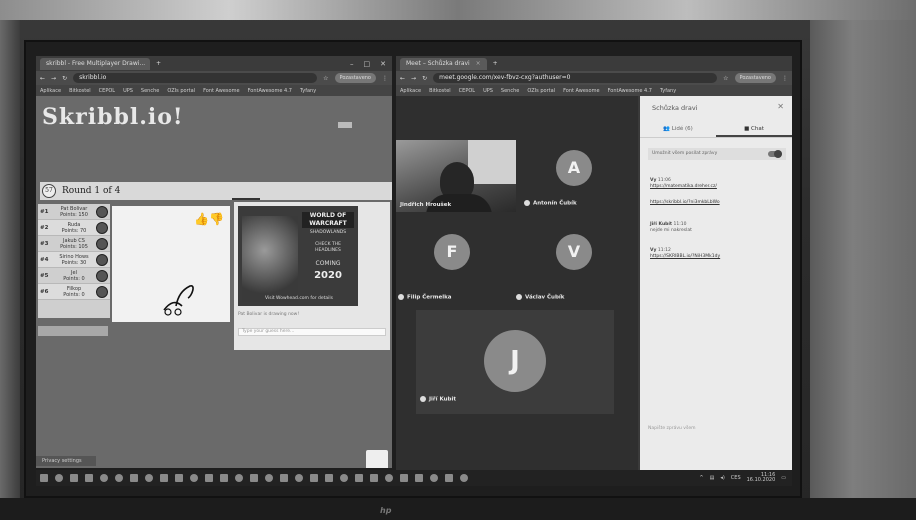  I want to click on chevron-up-icon: ^, so click(701, 478).